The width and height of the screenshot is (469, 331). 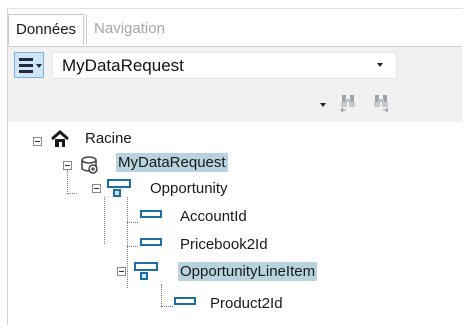 I want to click on tree-node-root: Racine, so click(x=108, y=138).